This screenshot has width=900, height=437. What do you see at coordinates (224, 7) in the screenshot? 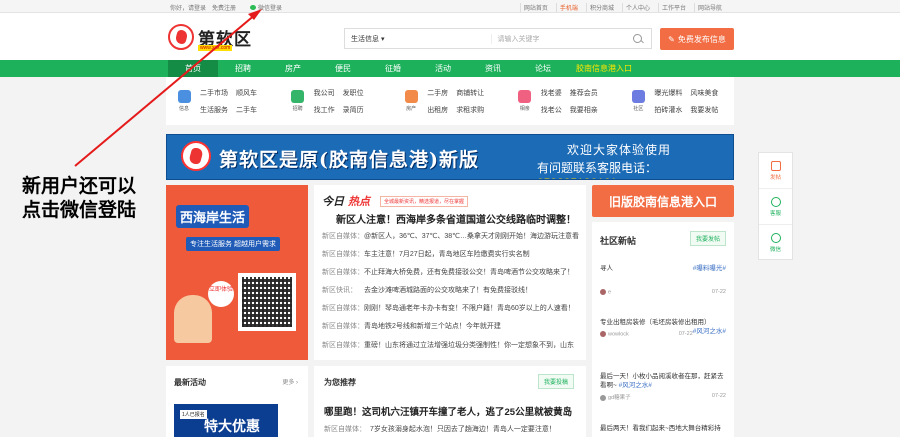
I see `register-link: 免费注册` at bounding box center [224, 7].